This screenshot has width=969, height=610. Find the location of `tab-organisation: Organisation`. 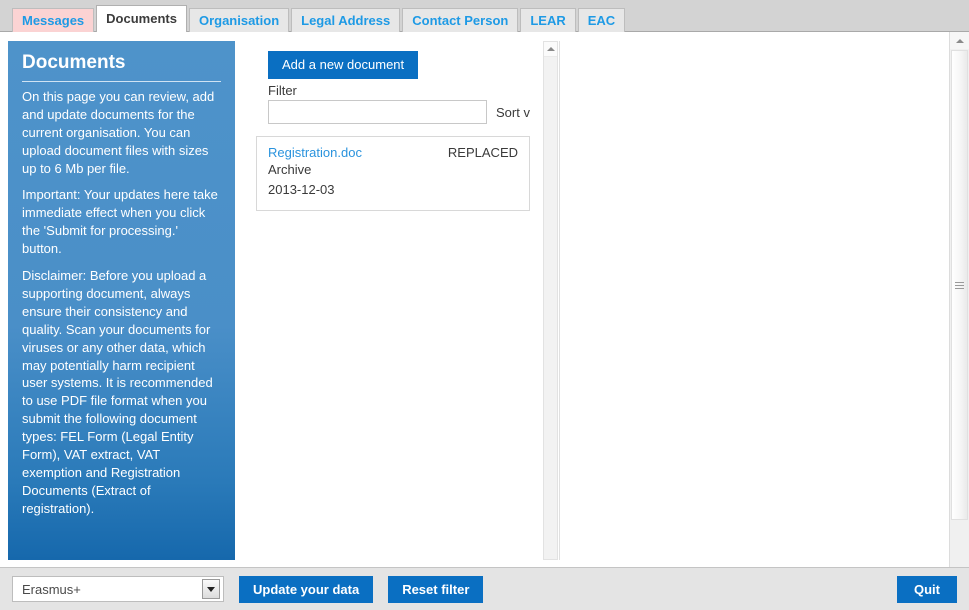

tab-organisation: Organisation is located at coordinates (239, 20).